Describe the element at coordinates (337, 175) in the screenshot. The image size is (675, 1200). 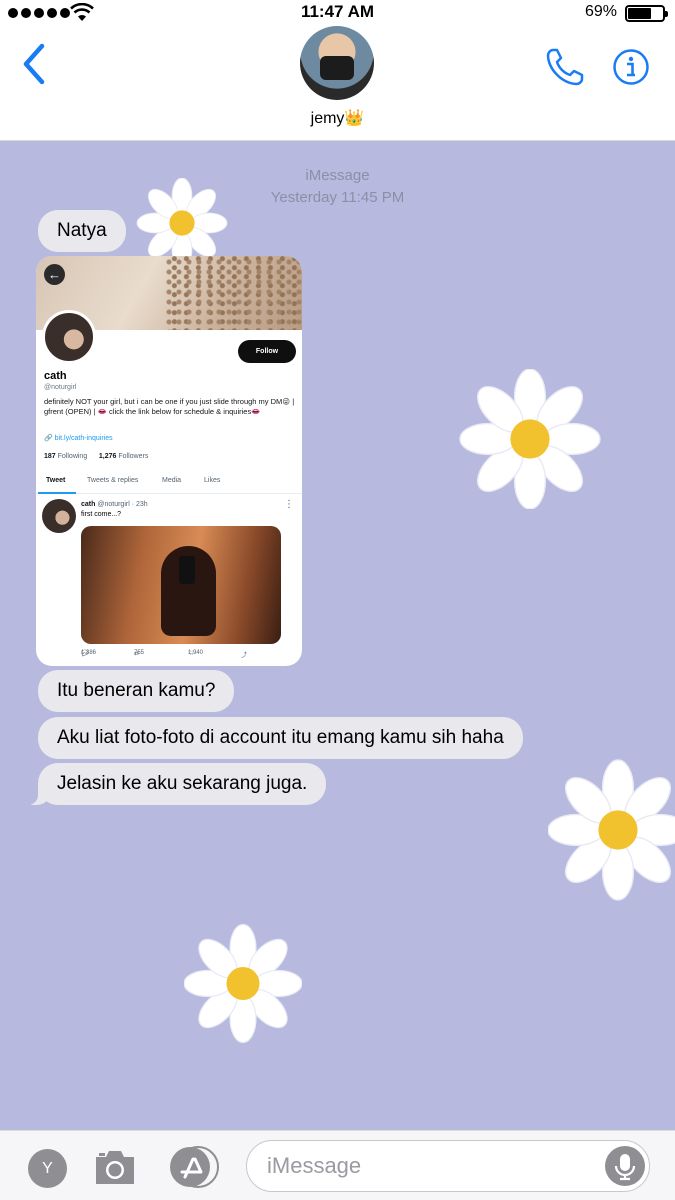
I see `service-label: iMessage` at that location.